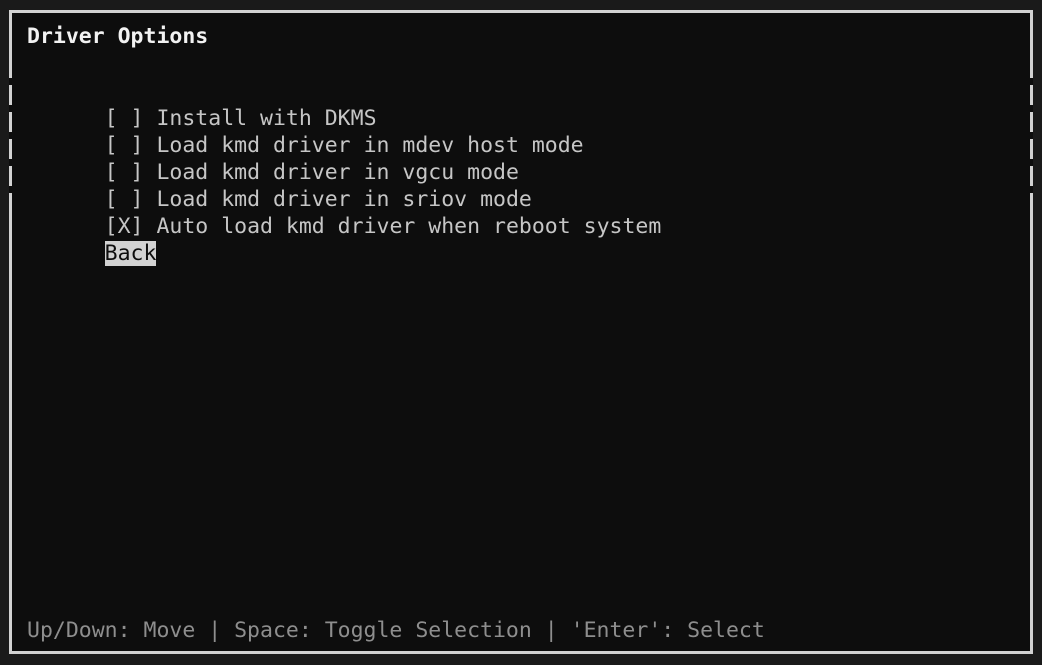 This screenshot has width=1042, height=665. What do you see at coordinates (92, 253) in the screenshot?
I see `menu-item-back: Back` at bounding box center [92, 253].